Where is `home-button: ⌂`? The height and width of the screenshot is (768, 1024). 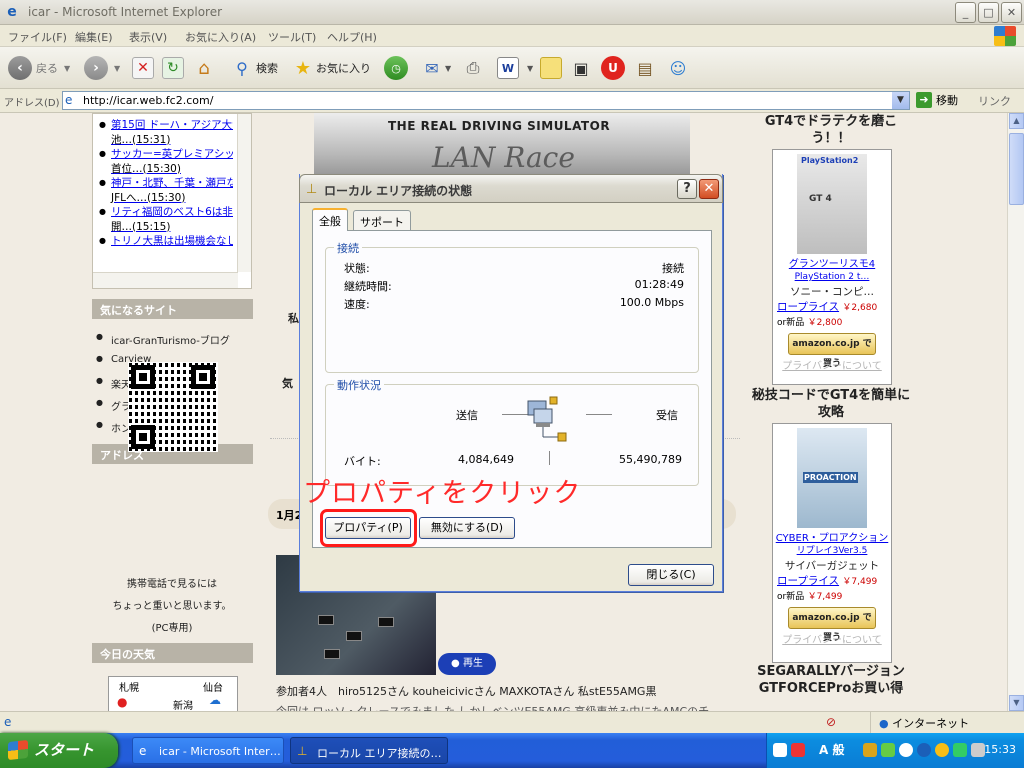 home-button: ⌂ is located at coordinates (204, 68).